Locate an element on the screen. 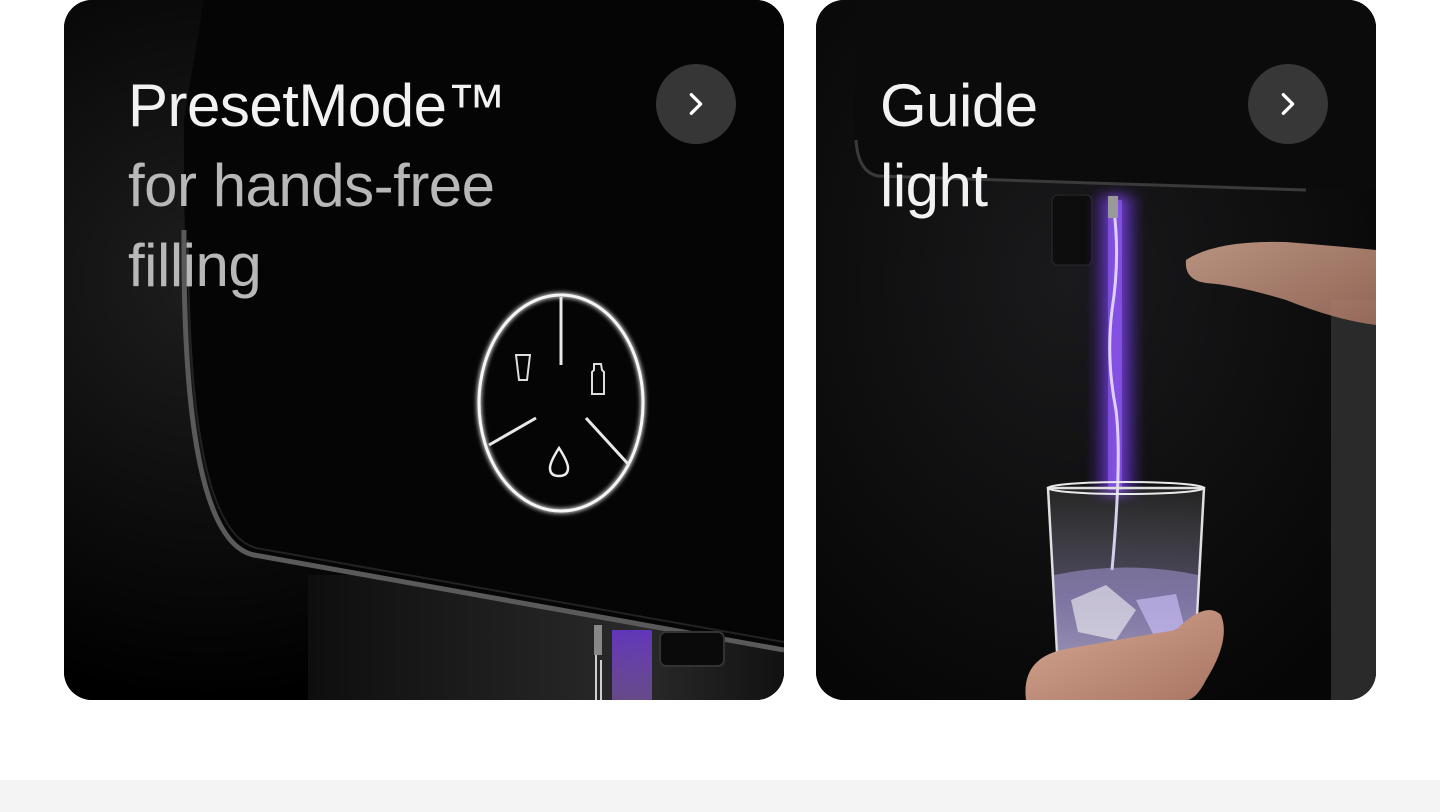  guide-light-title: Guide light is located at coordinates (959, 146).